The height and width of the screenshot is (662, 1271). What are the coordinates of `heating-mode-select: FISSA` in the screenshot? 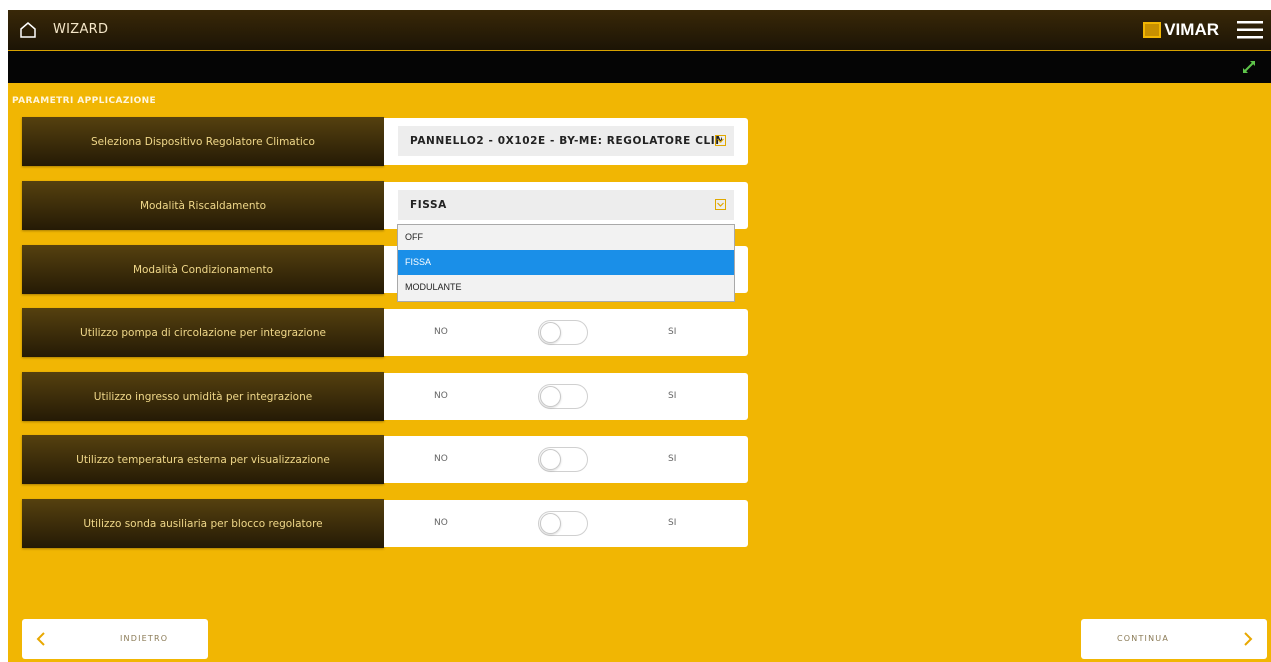 It's located at (566, 205).